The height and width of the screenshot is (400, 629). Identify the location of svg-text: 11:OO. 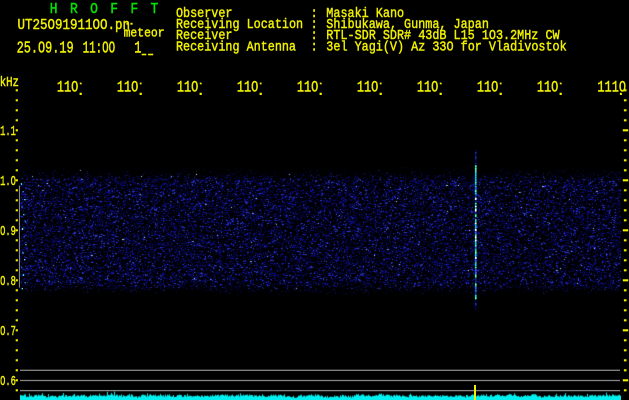
(99, 49).